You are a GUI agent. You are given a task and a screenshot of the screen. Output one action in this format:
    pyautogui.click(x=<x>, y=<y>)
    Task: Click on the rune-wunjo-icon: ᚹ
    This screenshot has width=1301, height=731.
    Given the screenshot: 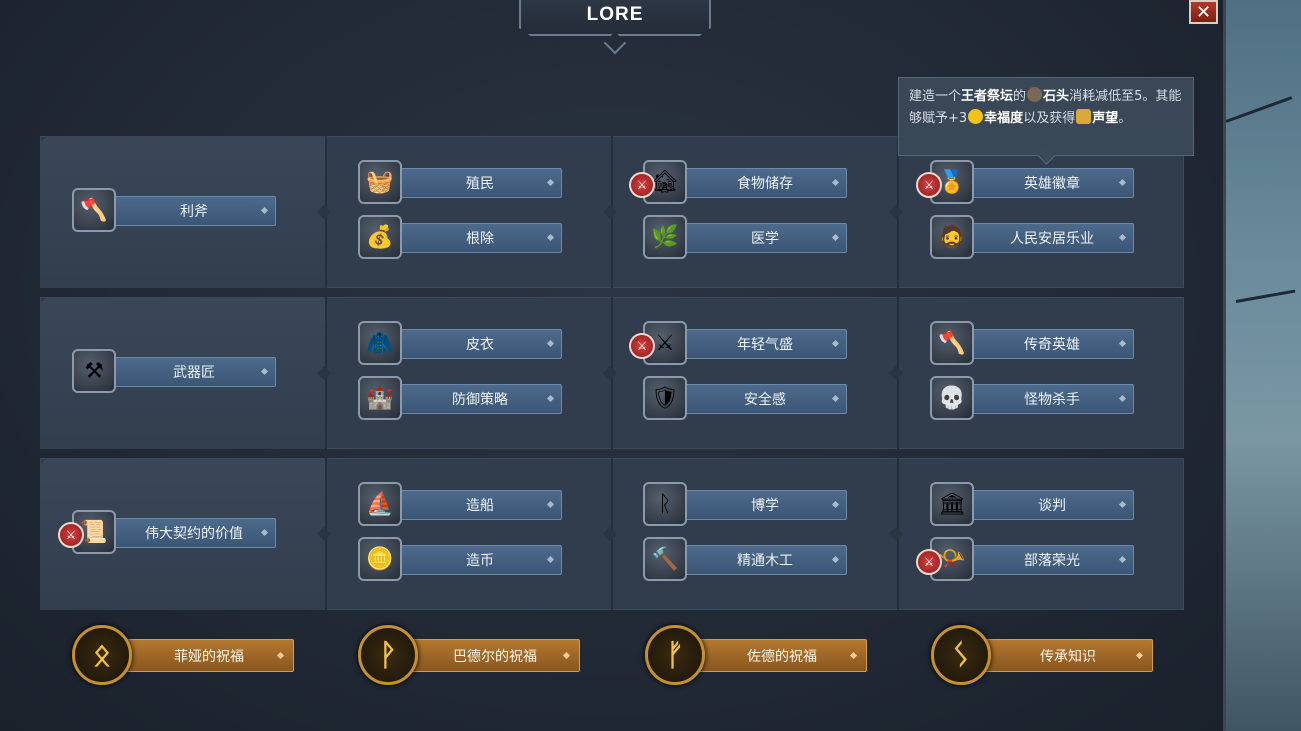 What is the action you would take?
    pyautogui.click(x=388, y=655)
    